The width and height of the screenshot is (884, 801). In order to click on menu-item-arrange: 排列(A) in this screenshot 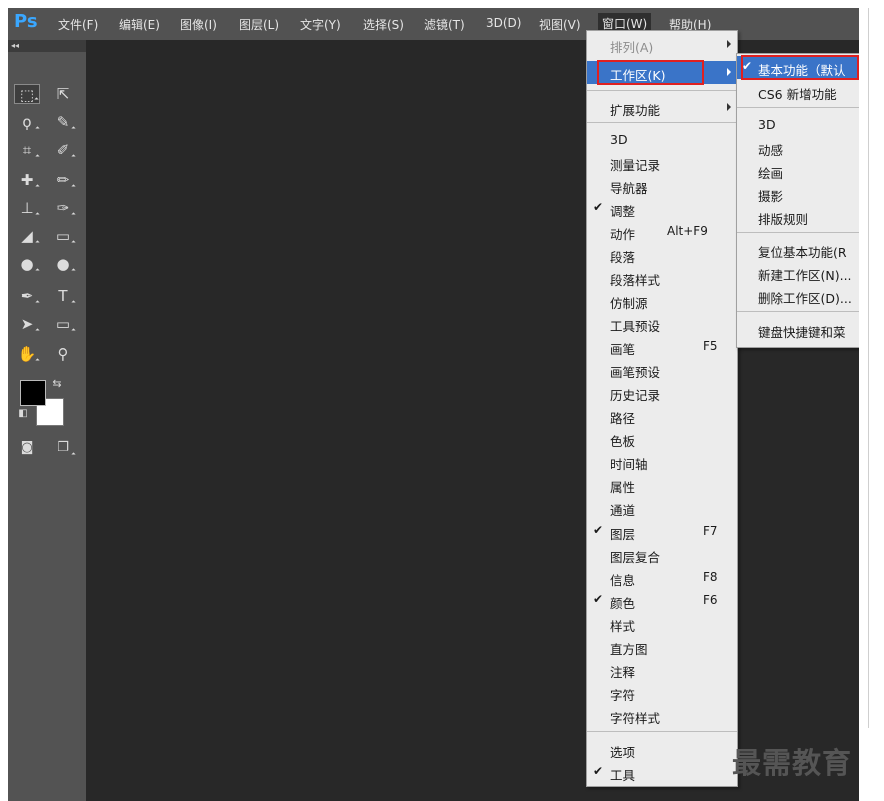, I will do `click(662, 44)`.